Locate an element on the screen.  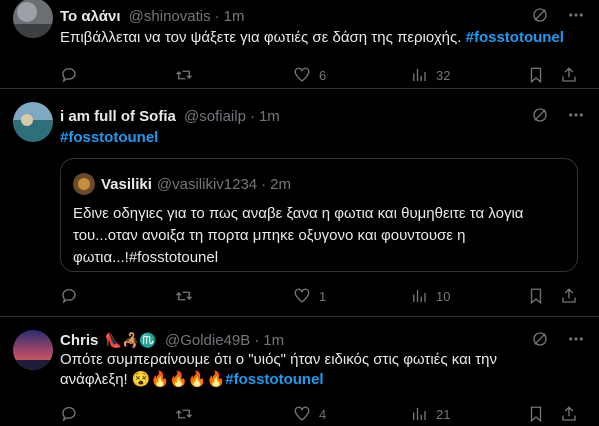
views-button: 21 is located at coordinates (430, 414).